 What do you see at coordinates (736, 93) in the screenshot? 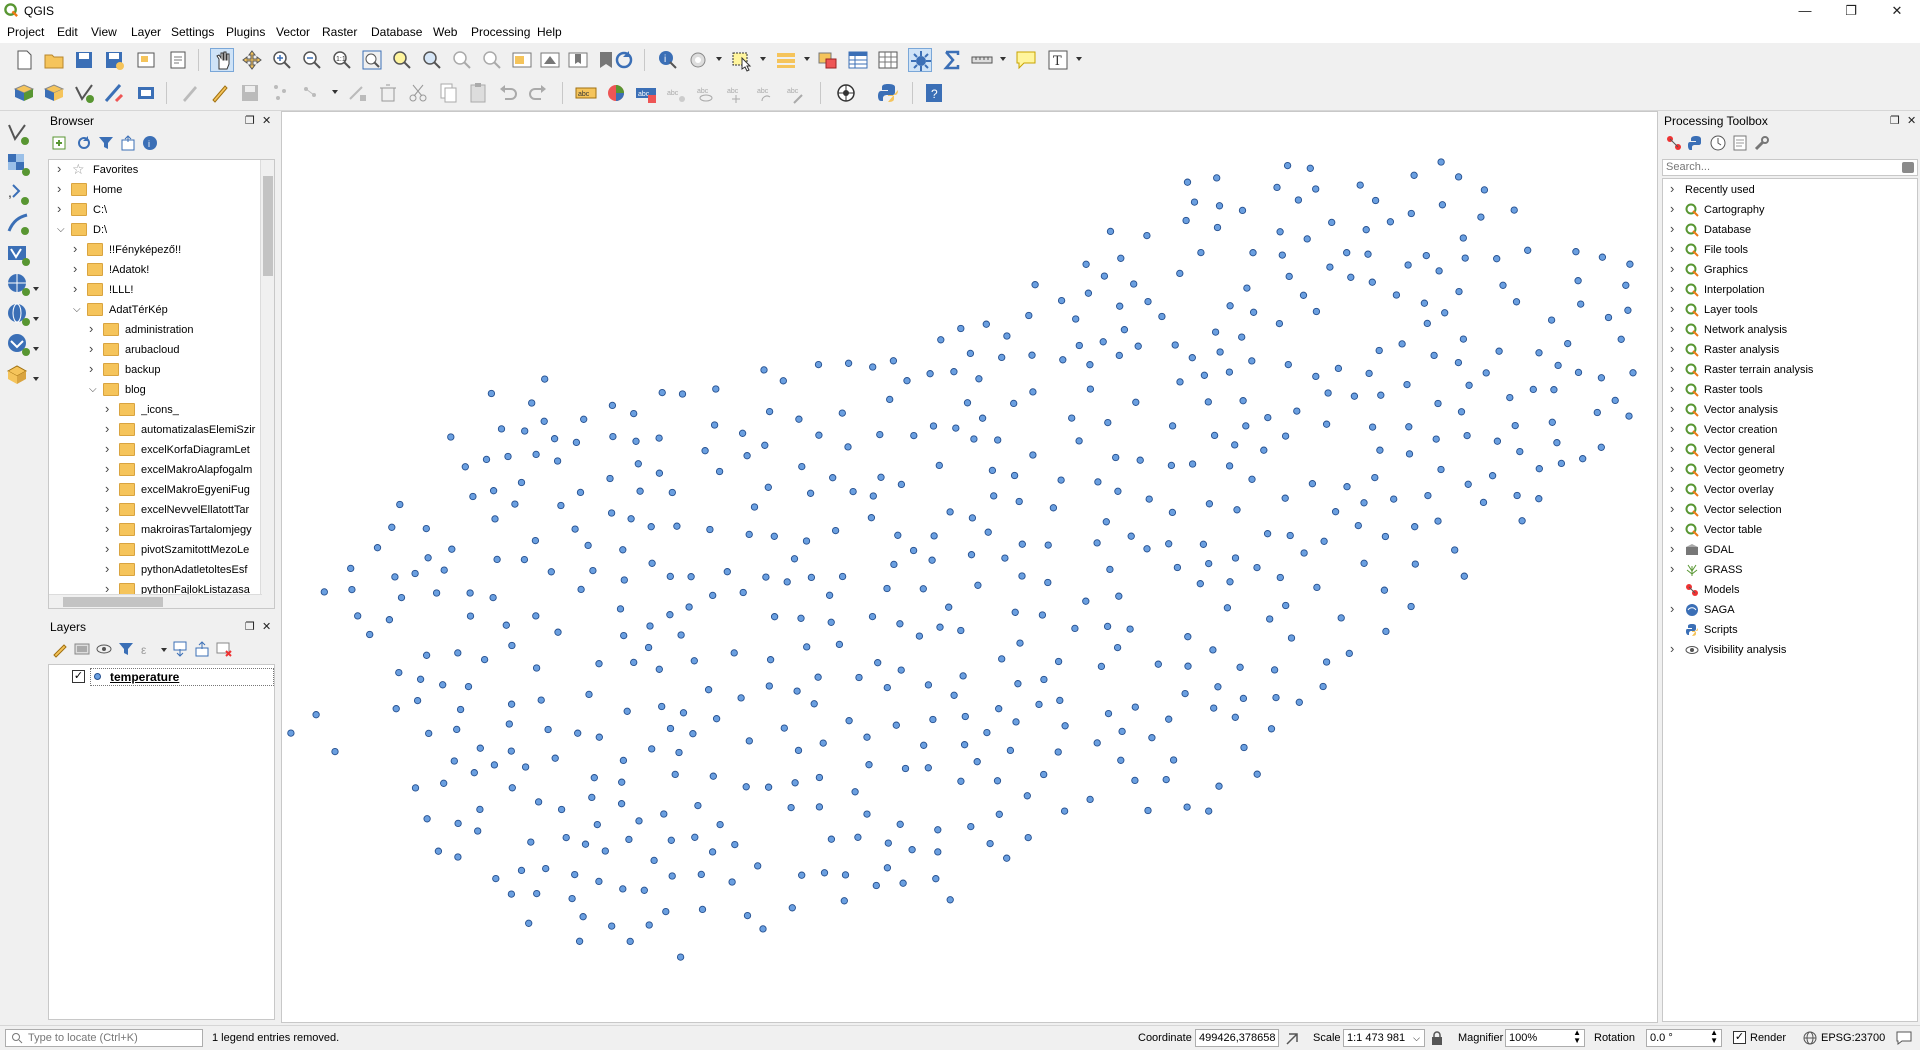
I see `move-label-icon: abc` at bounding box center [736, 93].